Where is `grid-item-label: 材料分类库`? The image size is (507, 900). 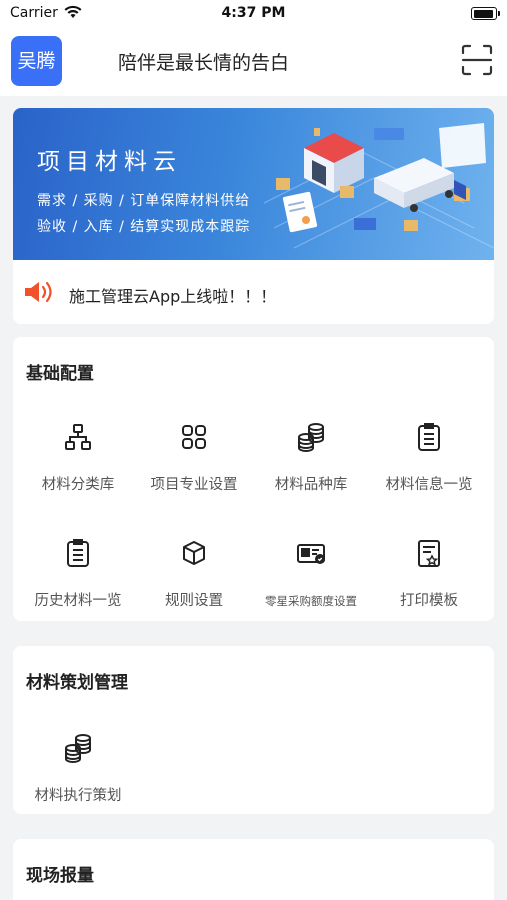
grid-item-label: 材料分类库 is located at coordinates (78, 485).